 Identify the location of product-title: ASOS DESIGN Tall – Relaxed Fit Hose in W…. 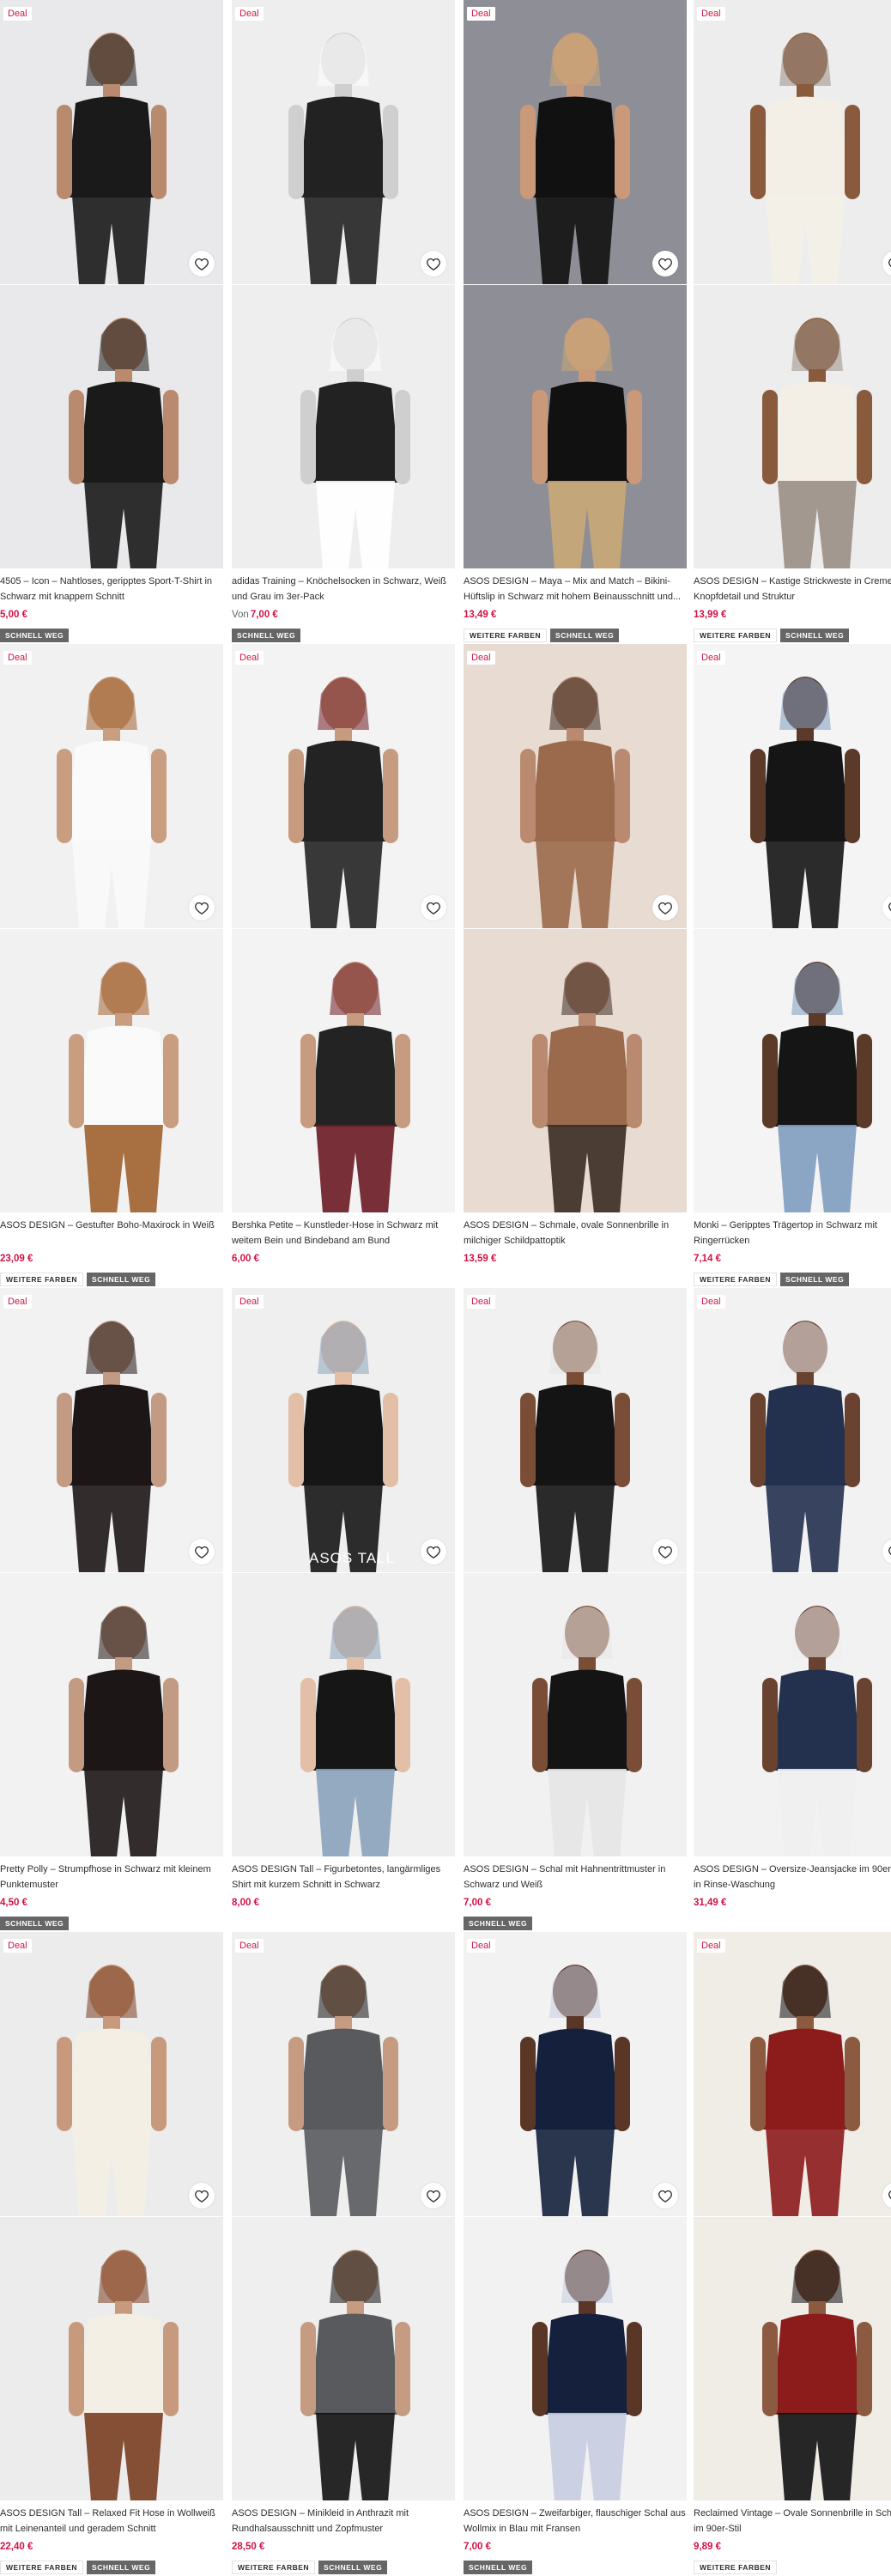
(111, 2522).